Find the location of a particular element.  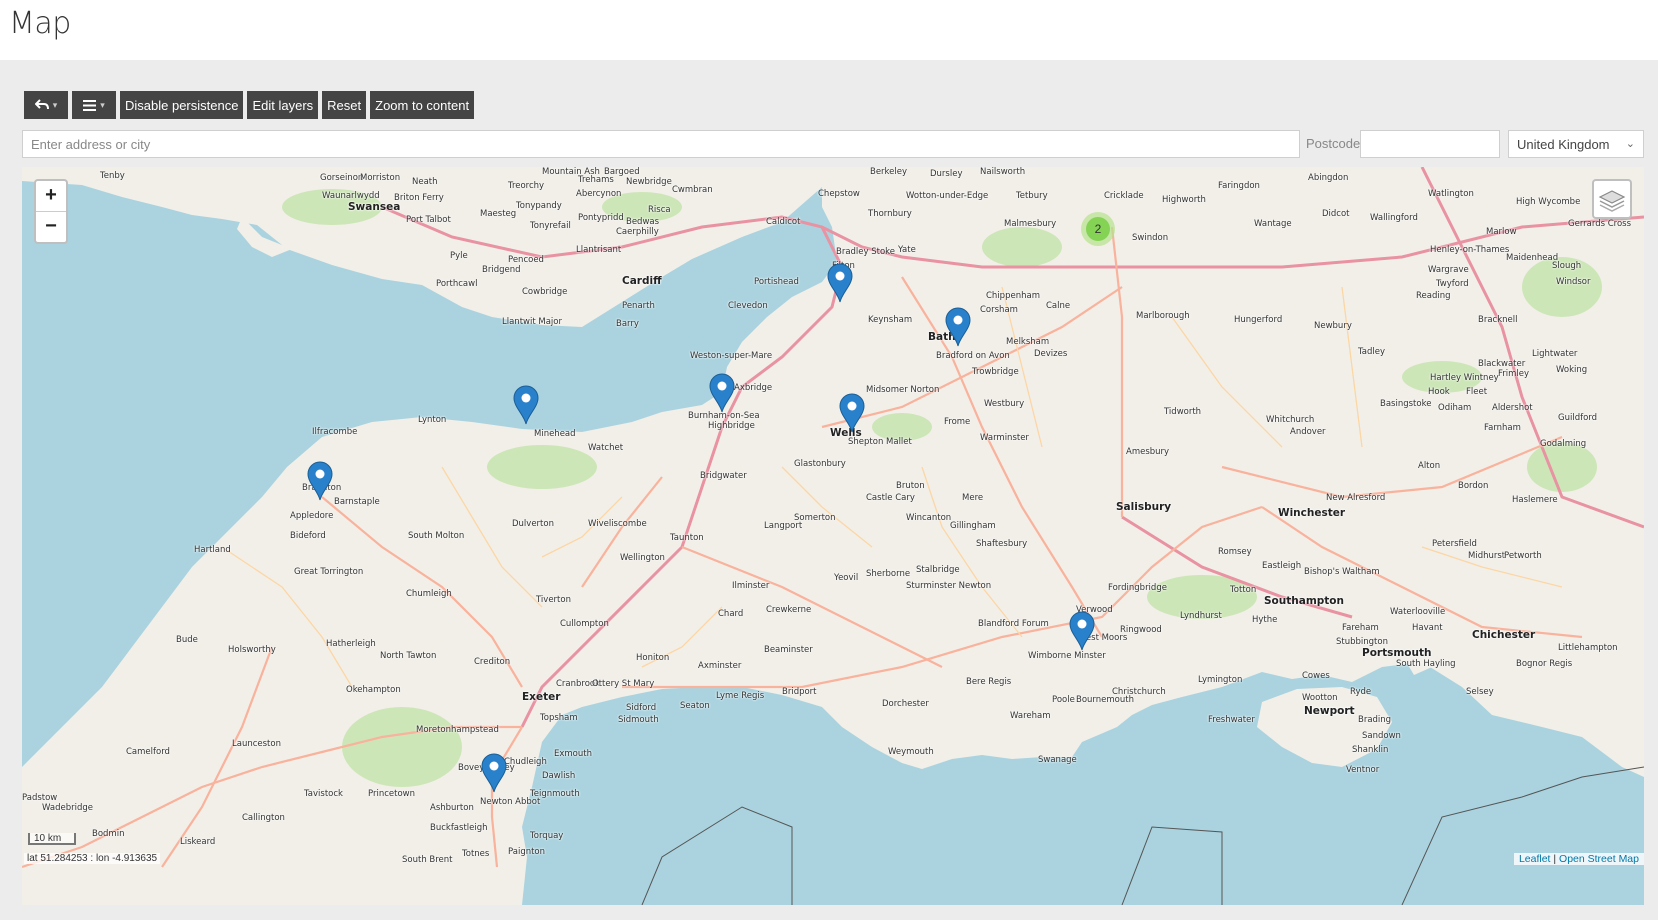

place-label: Torquay is located at coordinates (547, 836).